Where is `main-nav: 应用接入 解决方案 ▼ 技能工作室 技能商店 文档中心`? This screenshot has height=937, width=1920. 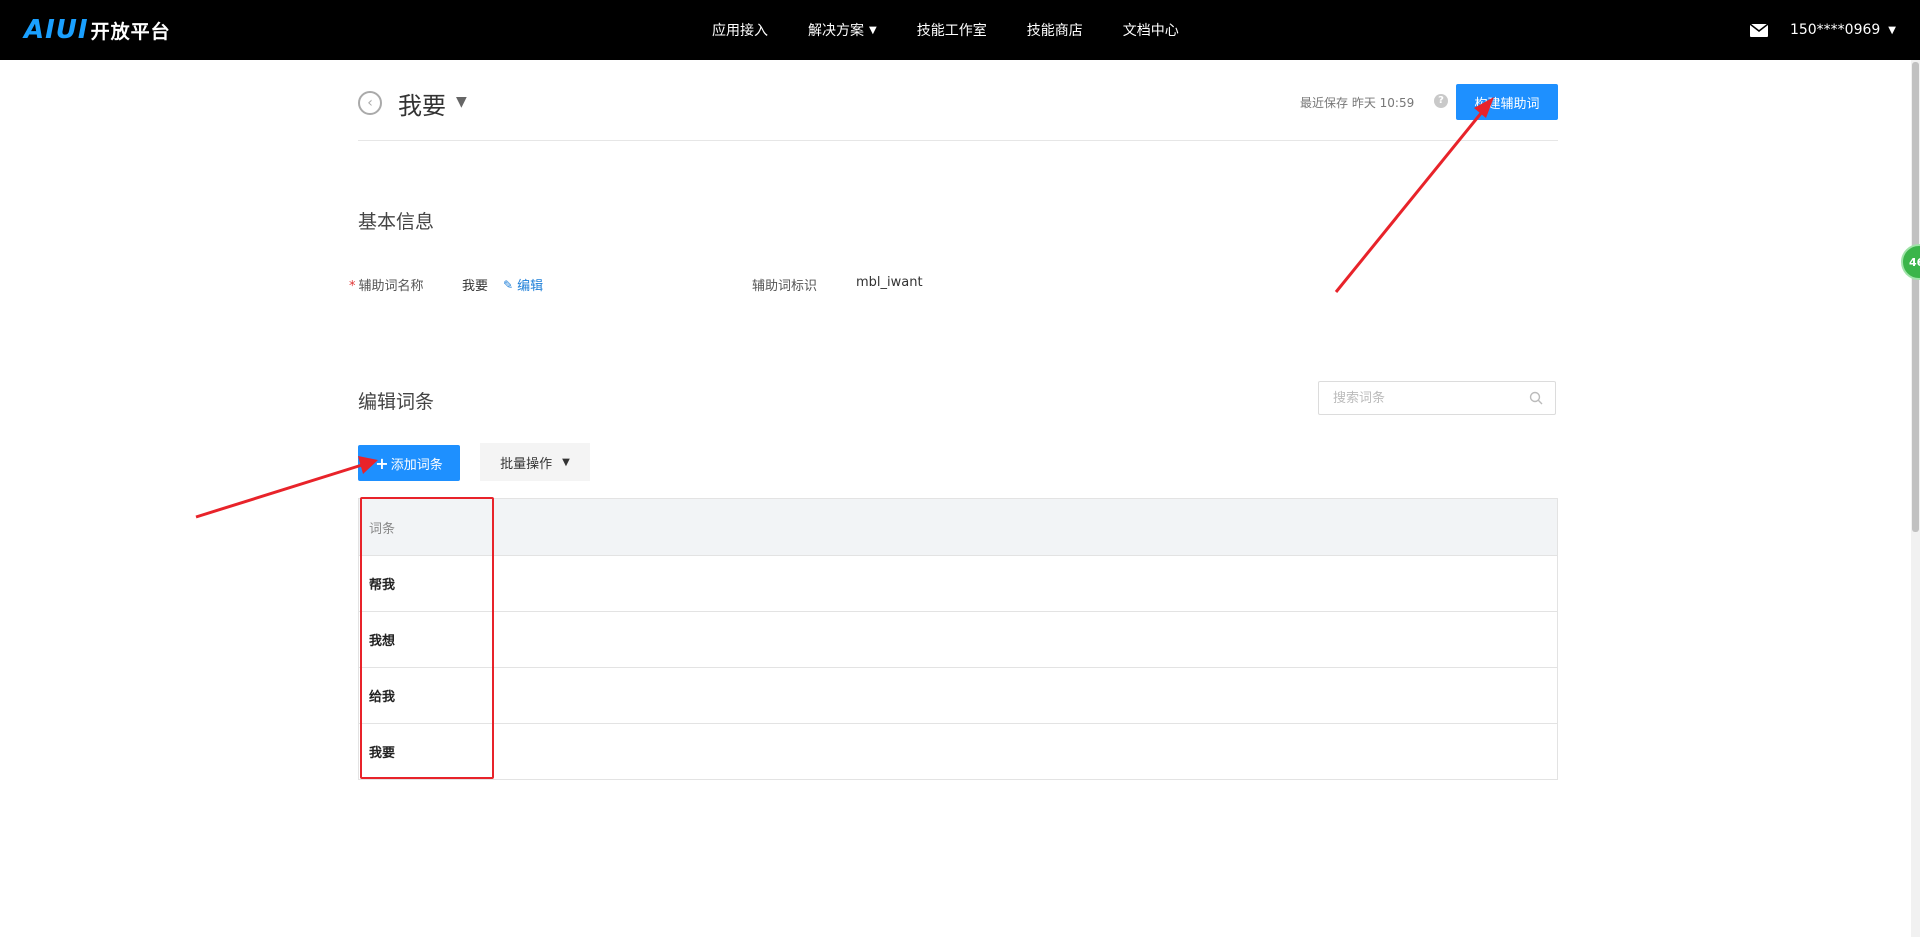 main-nav: 应用接入 解决方案 ▼ 技能工作室 技能商店 文档中心 is located at coordinates (965, 30).